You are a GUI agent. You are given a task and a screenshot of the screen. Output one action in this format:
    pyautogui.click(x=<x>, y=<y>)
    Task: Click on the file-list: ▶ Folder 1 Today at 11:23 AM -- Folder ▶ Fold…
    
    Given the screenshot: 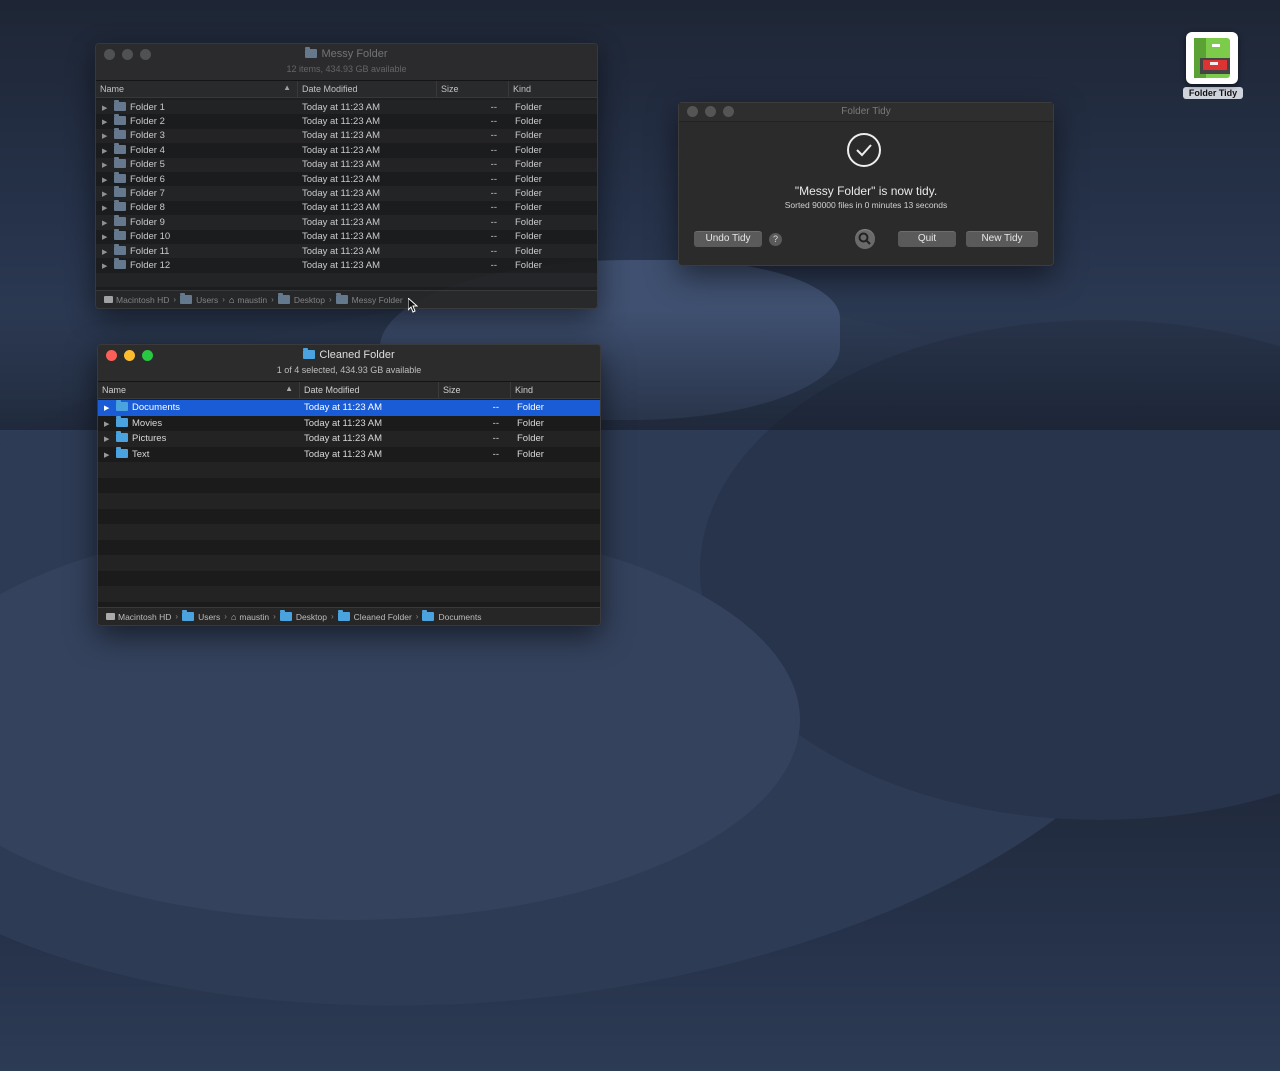 What is the action you would take?
    pyautogui.click(x=346, y=200)
    